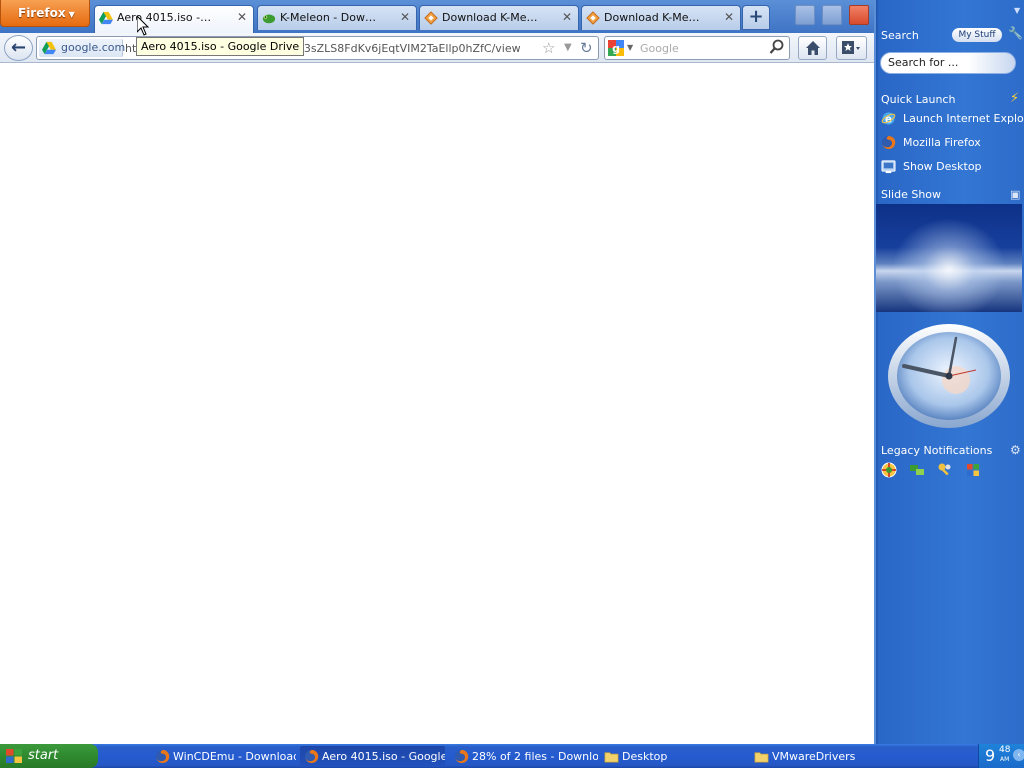  What do you see at coordinates (383, 756) in the screenshot?
I see `taskbar-item-label: Aero 4015.iso - Google` at bounding box center [383, 756].